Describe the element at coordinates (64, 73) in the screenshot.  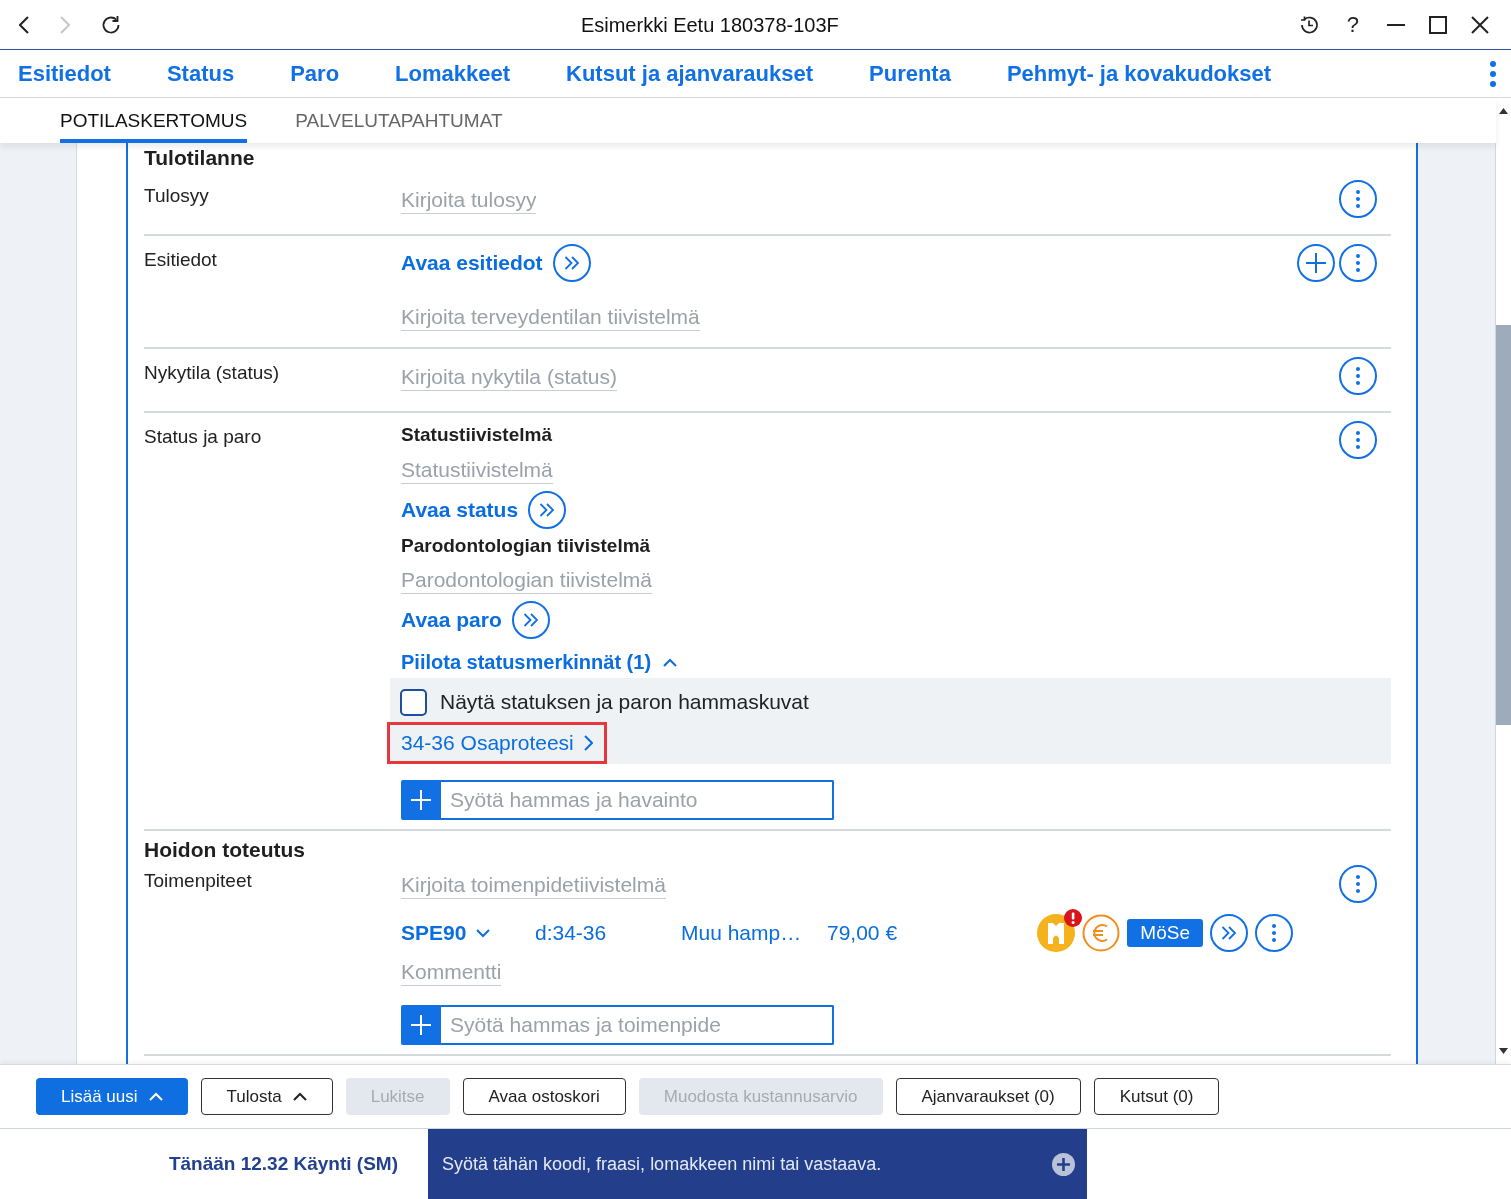
I see `nav-link: Esitiedot` at that location.